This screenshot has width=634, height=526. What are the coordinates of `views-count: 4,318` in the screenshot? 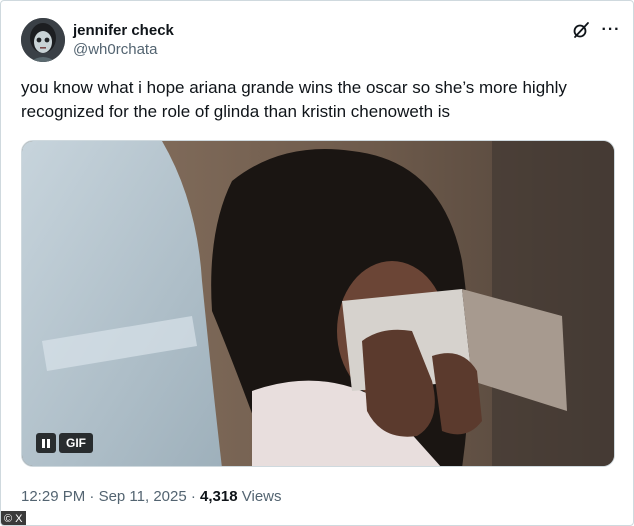 It's located at (219, 496).